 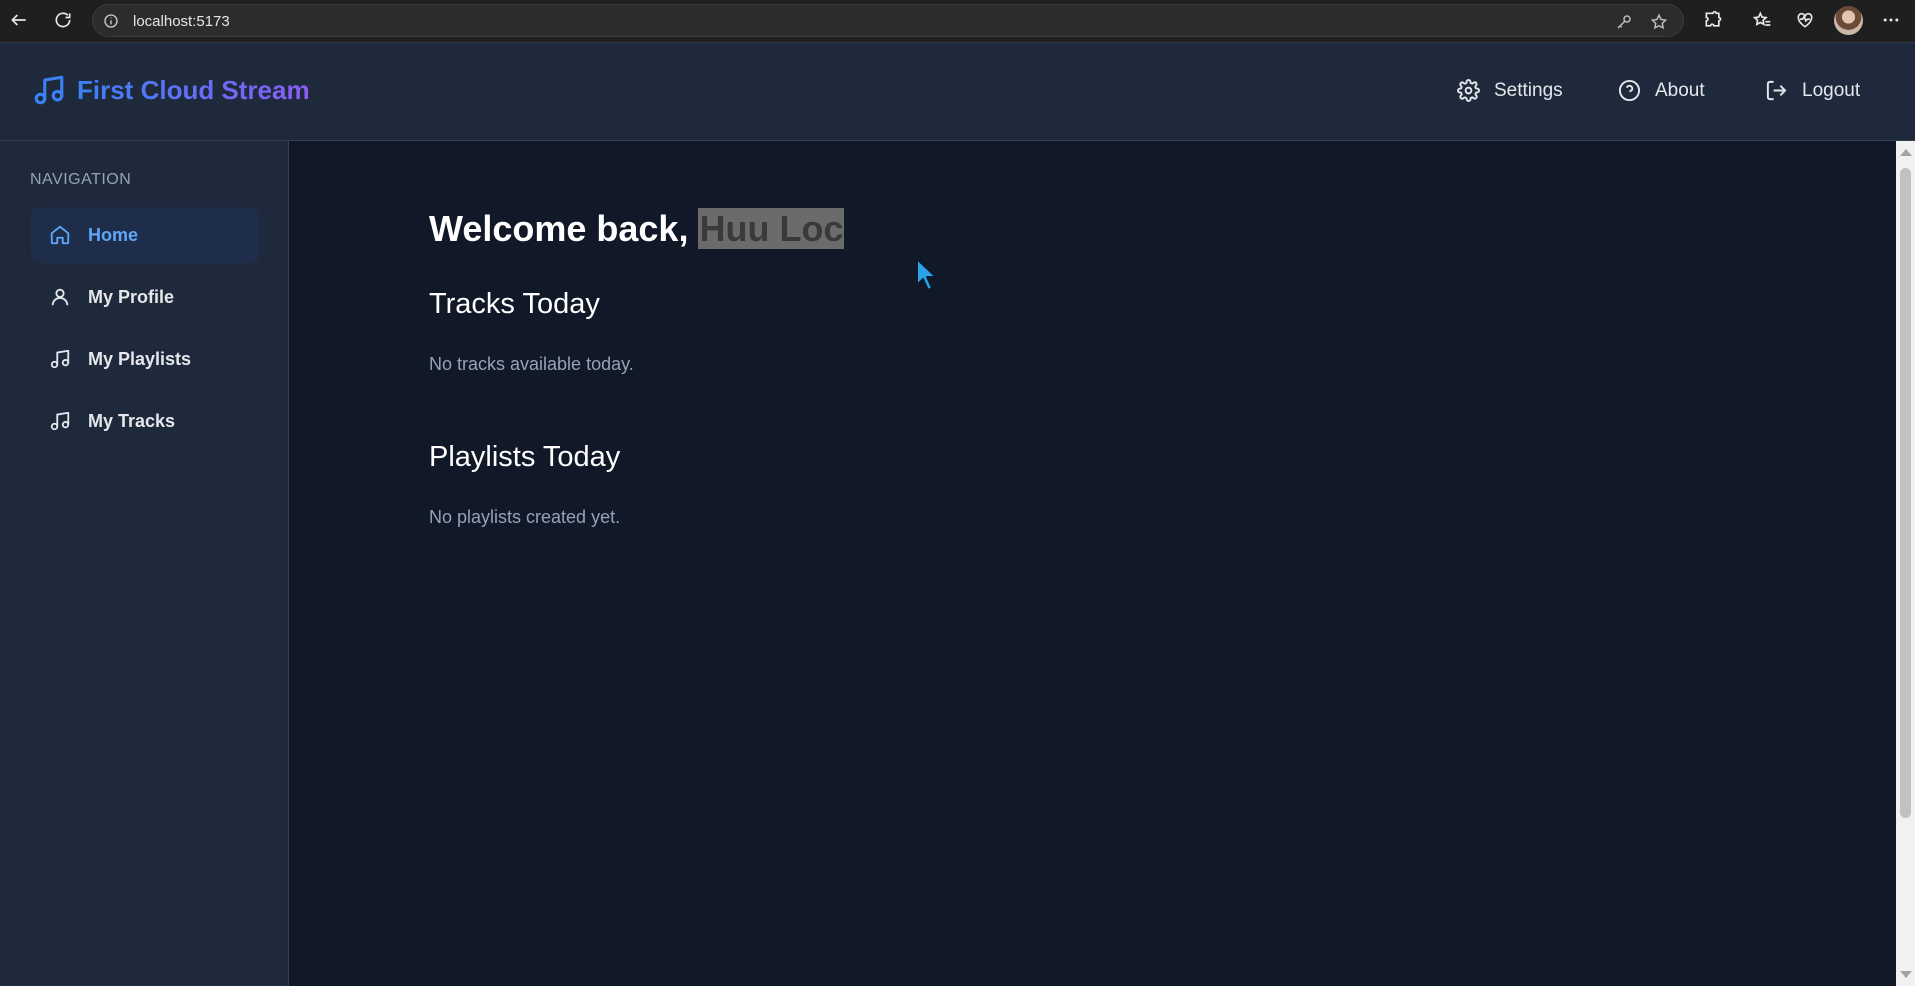 What do you see at coordinates (140, 358) in the screenshot?
I see `sidebar-item-label: My Playlists` at bounding box center [140, 358].